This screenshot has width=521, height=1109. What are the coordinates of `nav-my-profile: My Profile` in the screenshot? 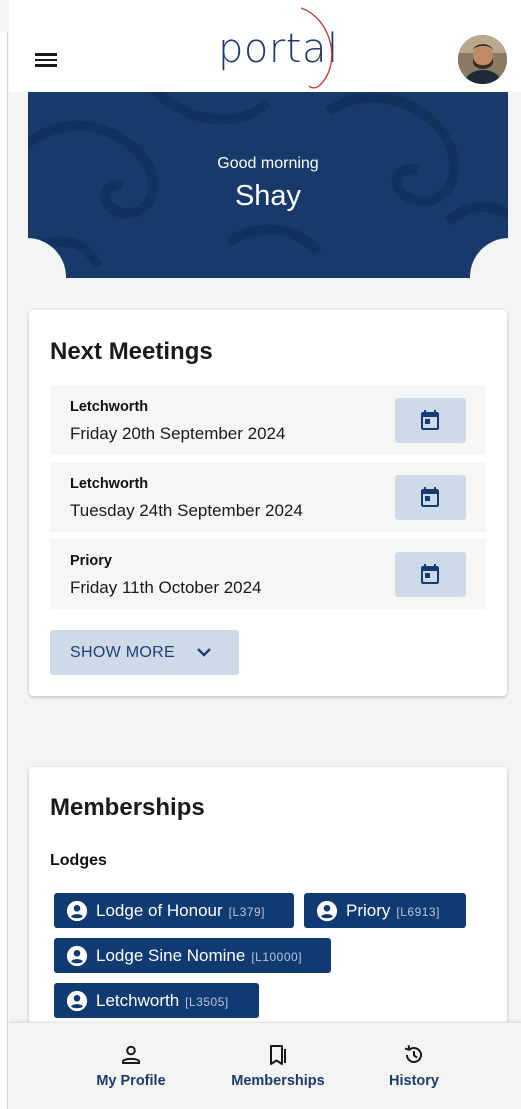 It's located at (131, 1067).